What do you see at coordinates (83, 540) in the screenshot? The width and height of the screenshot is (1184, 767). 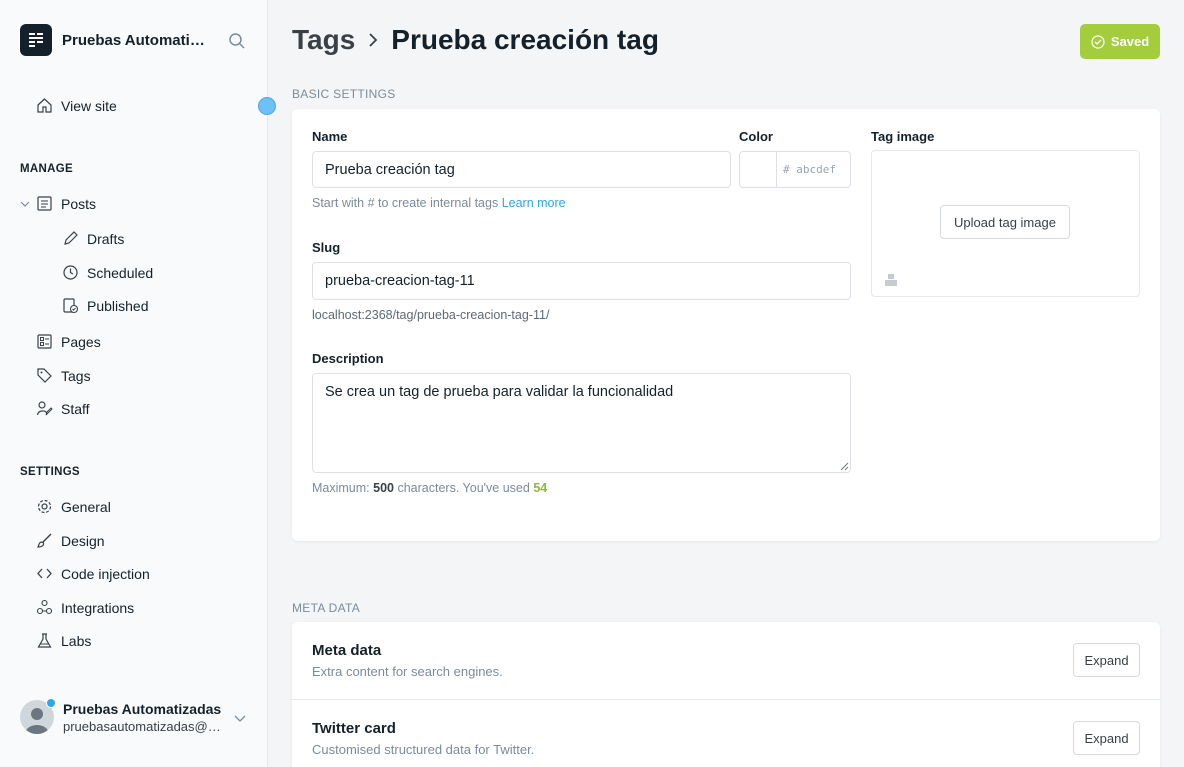 I see `sidebar-item-label: Design` at bounding box center [83, 540].